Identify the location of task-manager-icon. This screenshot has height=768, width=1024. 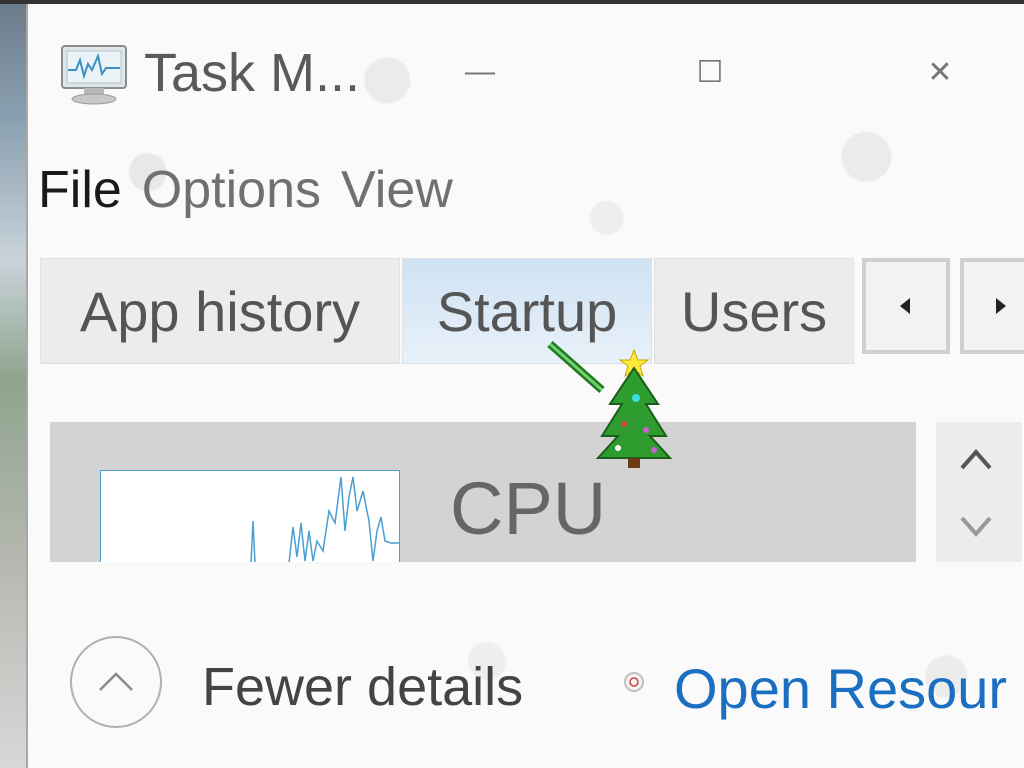
(94, 74).